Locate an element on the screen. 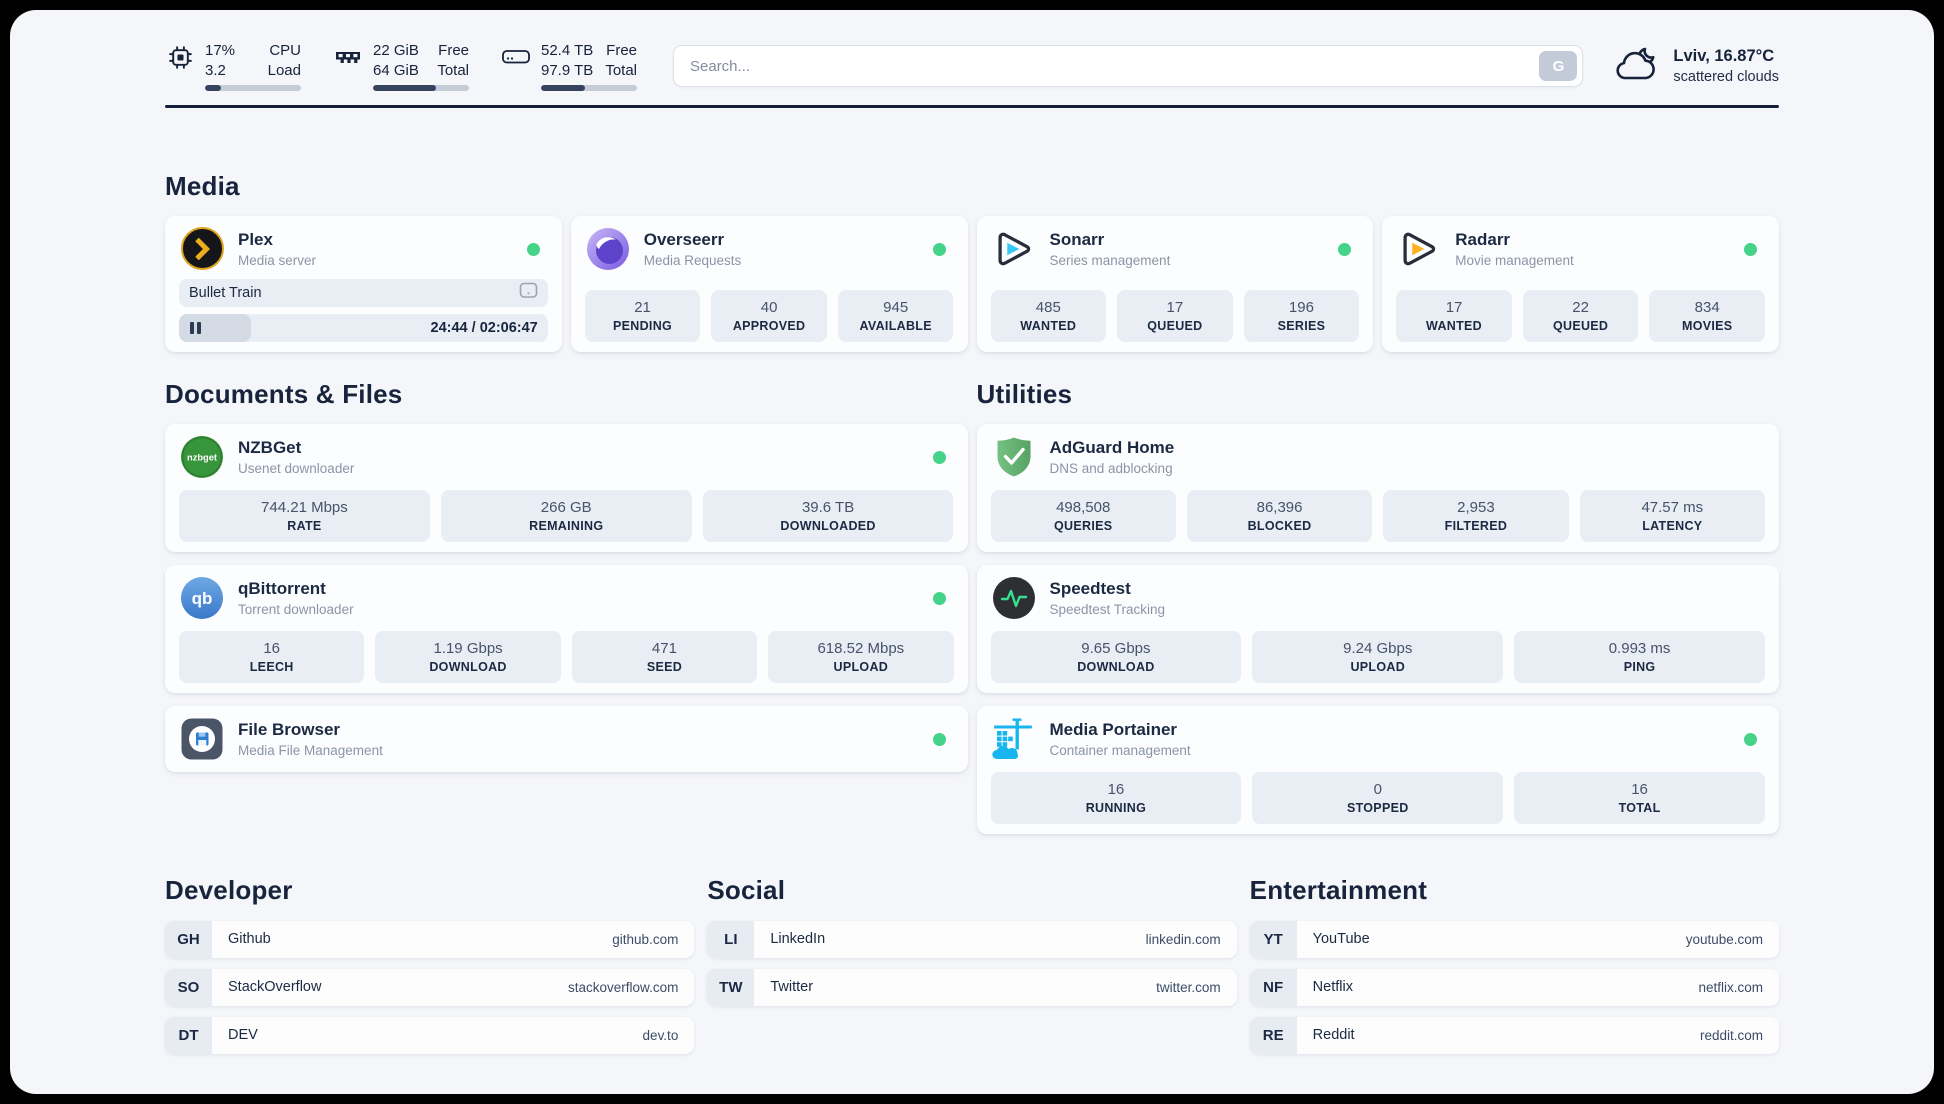 The width and height of the screenshot is (1944, 1104). link-badge: GH is located at coordinates (188, 939).